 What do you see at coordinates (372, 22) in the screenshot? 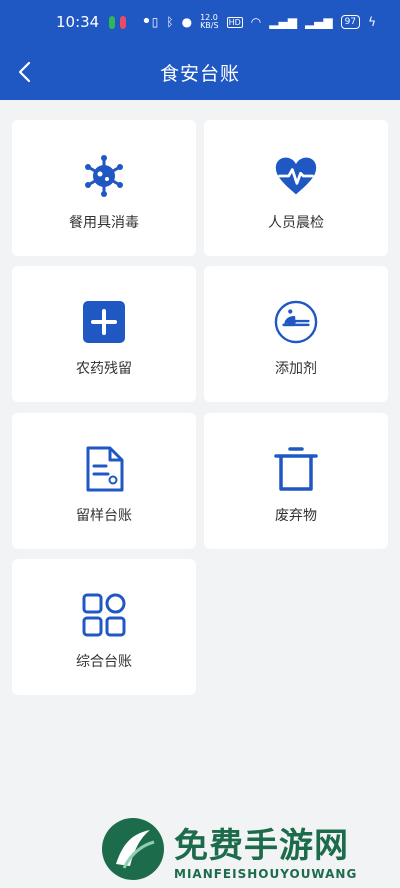
I see `charging-icon: ϟ` at bounding box center [372, 22].